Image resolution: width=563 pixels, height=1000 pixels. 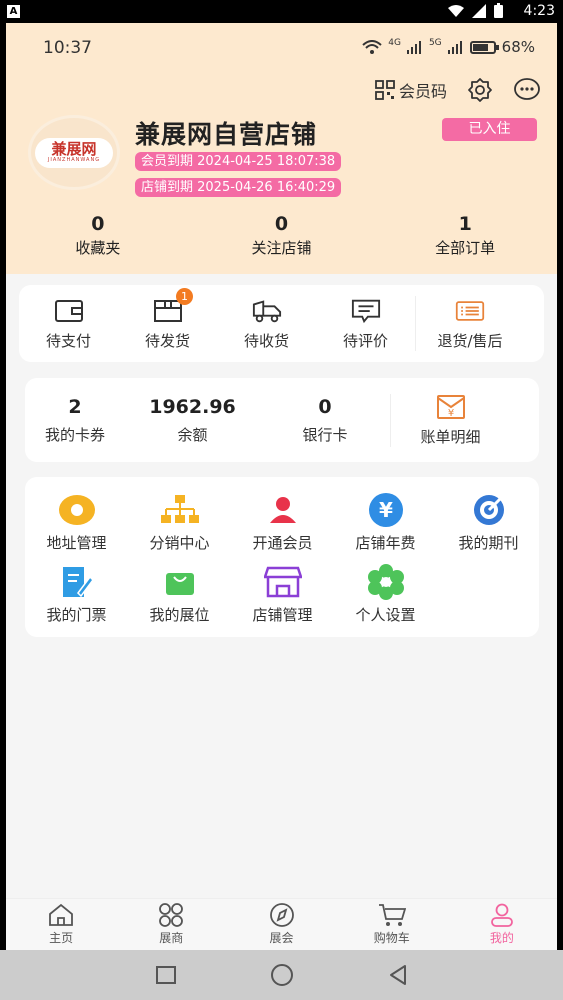 I want to click on store-icon, so click(x=282, y=582).